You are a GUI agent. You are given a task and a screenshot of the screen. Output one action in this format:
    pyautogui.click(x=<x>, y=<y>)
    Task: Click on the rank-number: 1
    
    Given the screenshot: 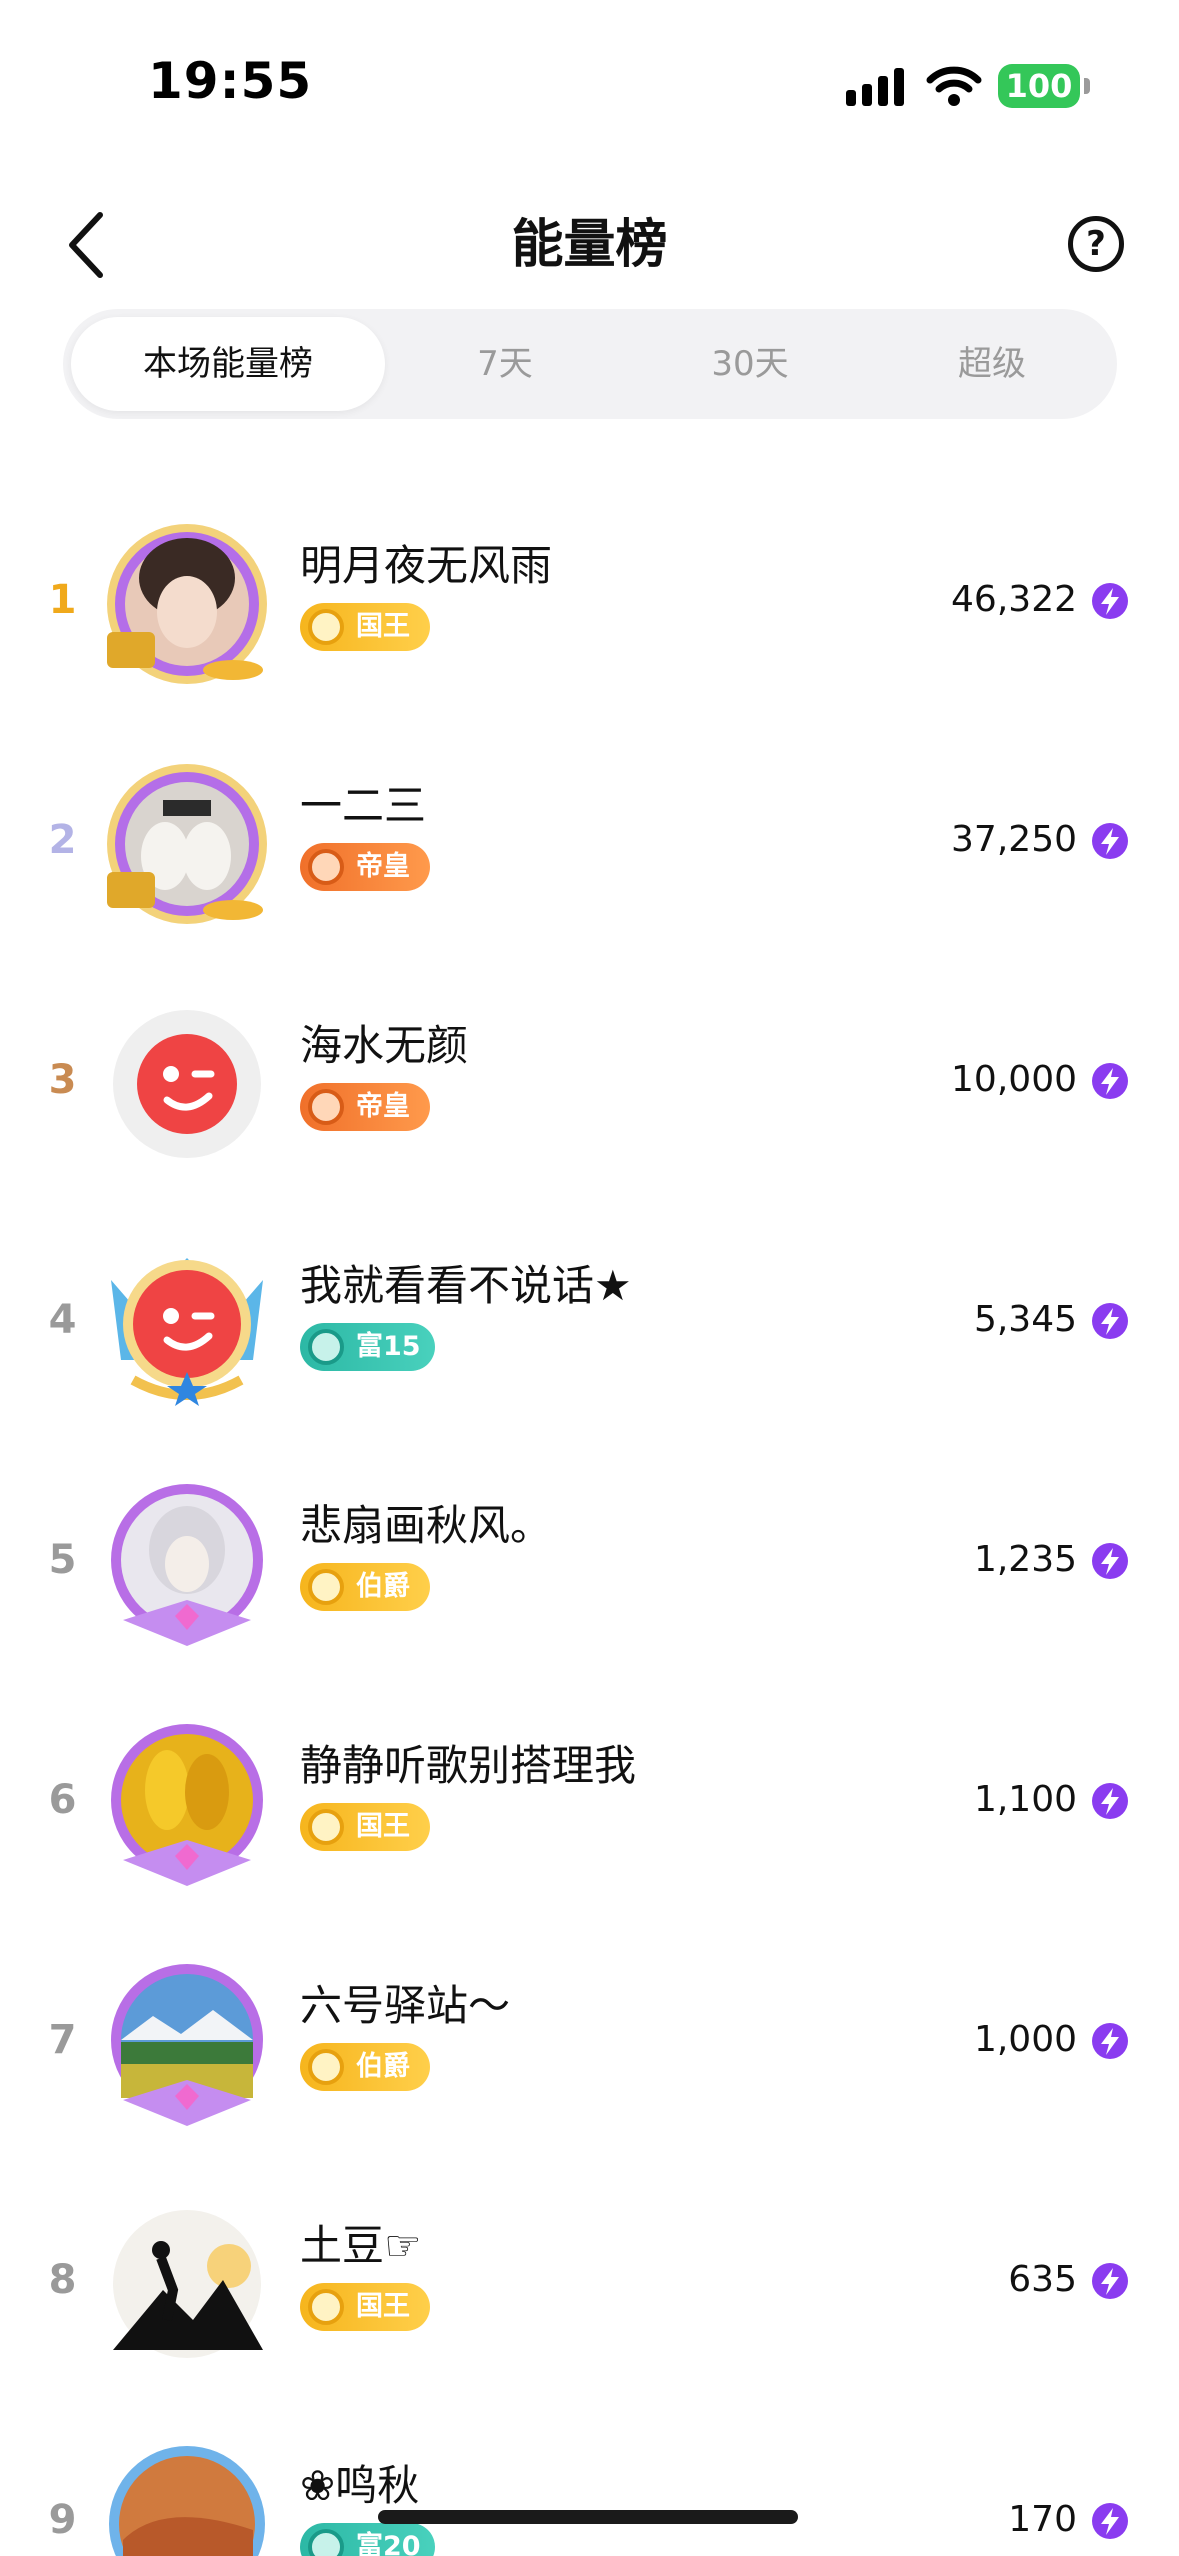 What is the action you would take?
    pyautogui.click(x=62, y=600)
    